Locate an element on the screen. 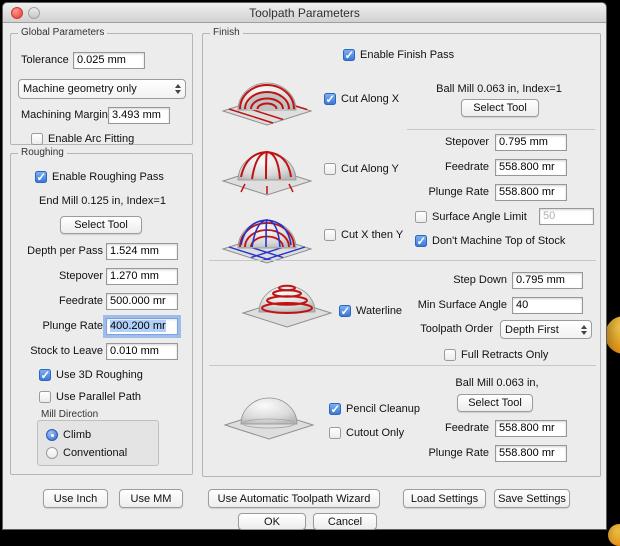 This screenshot has height=546, width=620. cleanup-select-tool-button: Select Tool is located at coordinates (495, 403).